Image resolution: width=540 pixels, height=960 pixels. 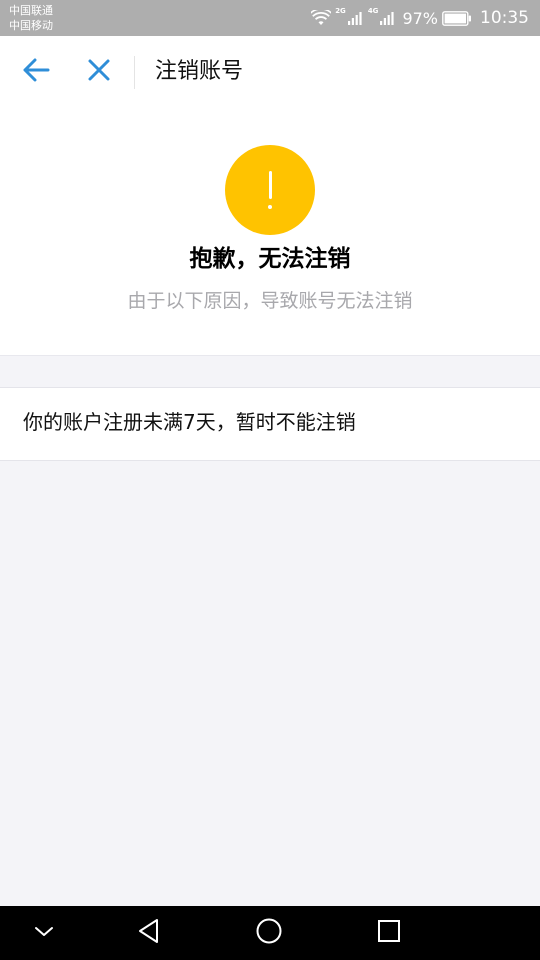 What do you see at coordinates (134, 72) in the screenshot?
I see `header-divider` at bounding box center [134, 72].